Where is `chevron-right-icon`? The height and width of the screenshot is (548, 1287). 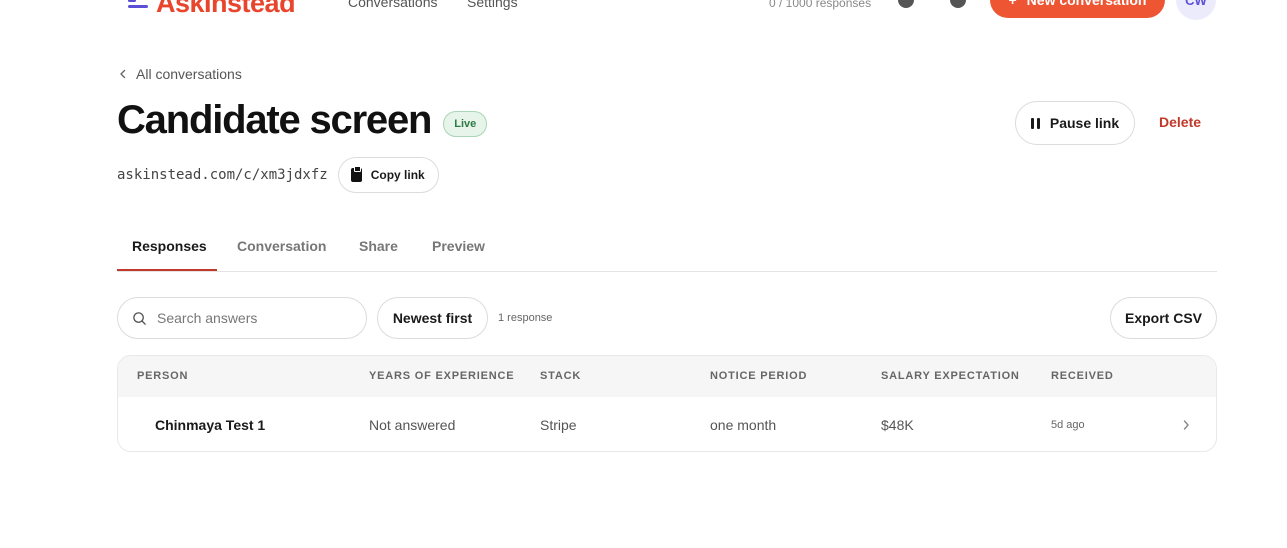
chevron-right-icon is located at coordinates (1186, 425).